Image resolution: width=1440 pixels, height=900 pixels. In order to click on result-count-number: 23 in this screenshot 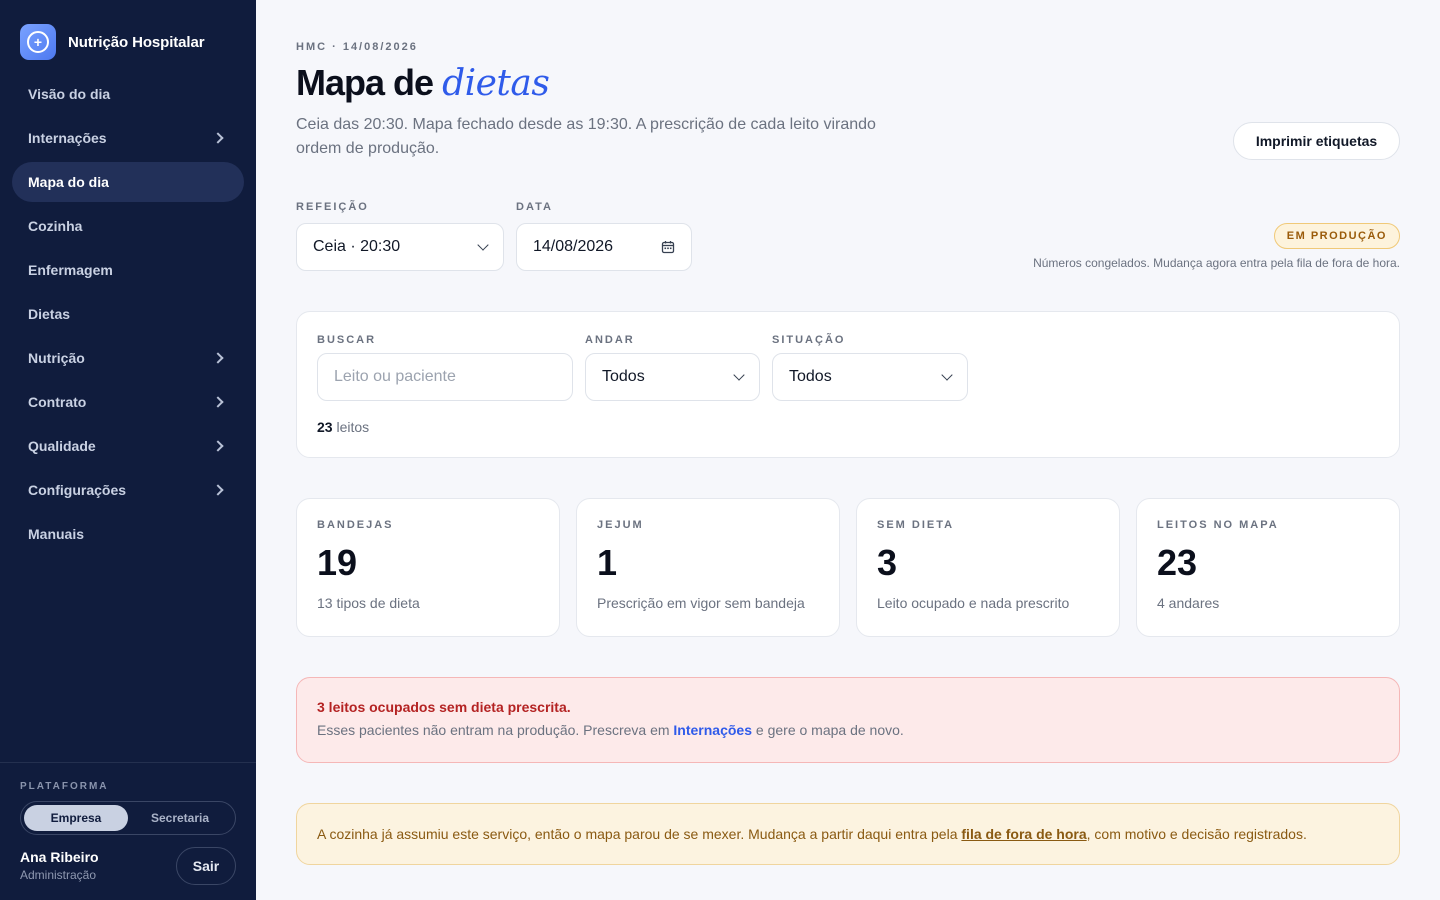, I will do `click(325, 427)`.